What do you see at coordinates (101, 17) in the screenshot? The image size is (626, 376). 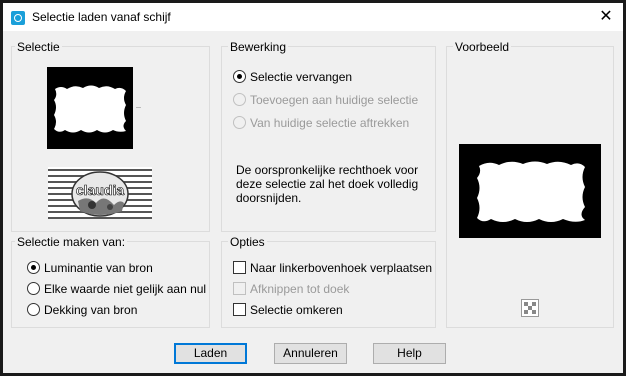 I see `window-title: Selectie laden vanaf schijf` at bounding box center [101, 17].